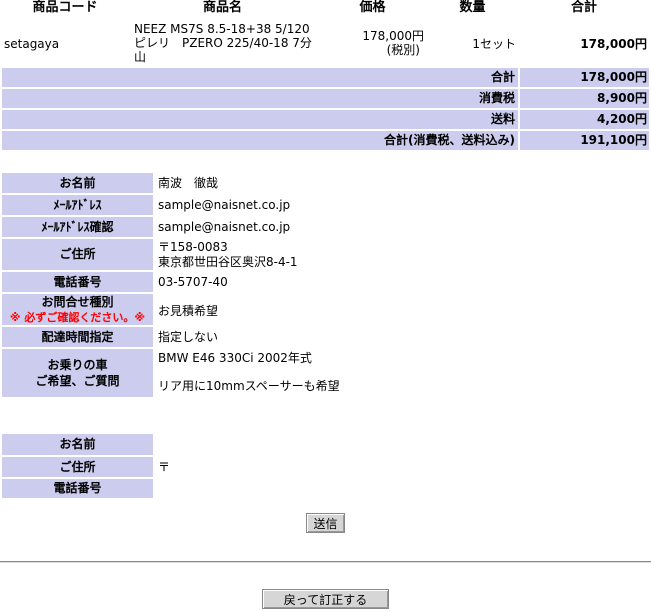 The width and height of the screenshot is (651, 612). I want to click on tax-label: 消費税, so click(496, 98).